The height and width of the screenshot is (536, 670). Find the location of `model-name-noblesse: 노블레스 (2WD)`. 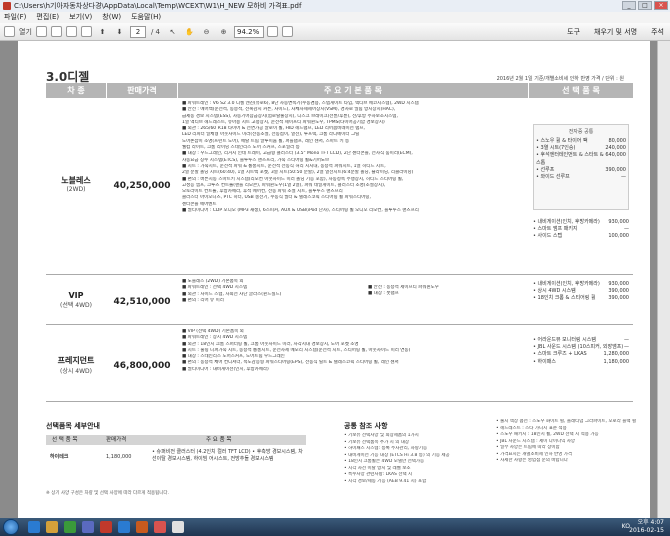

model-name-noblesse: 노블레스 (2WD) is located at coordinates (76, 184).